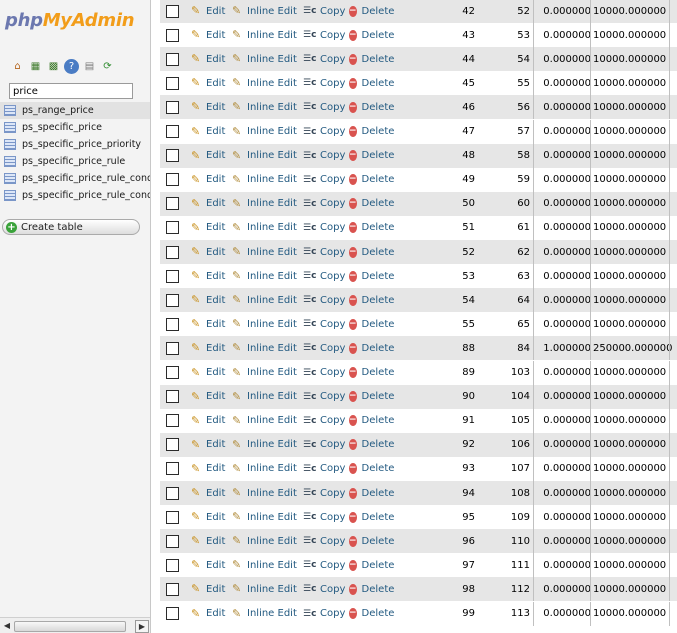 This screenshot has height=633, width=677. I want to click on docs-icon: ?, so click(71, 66).